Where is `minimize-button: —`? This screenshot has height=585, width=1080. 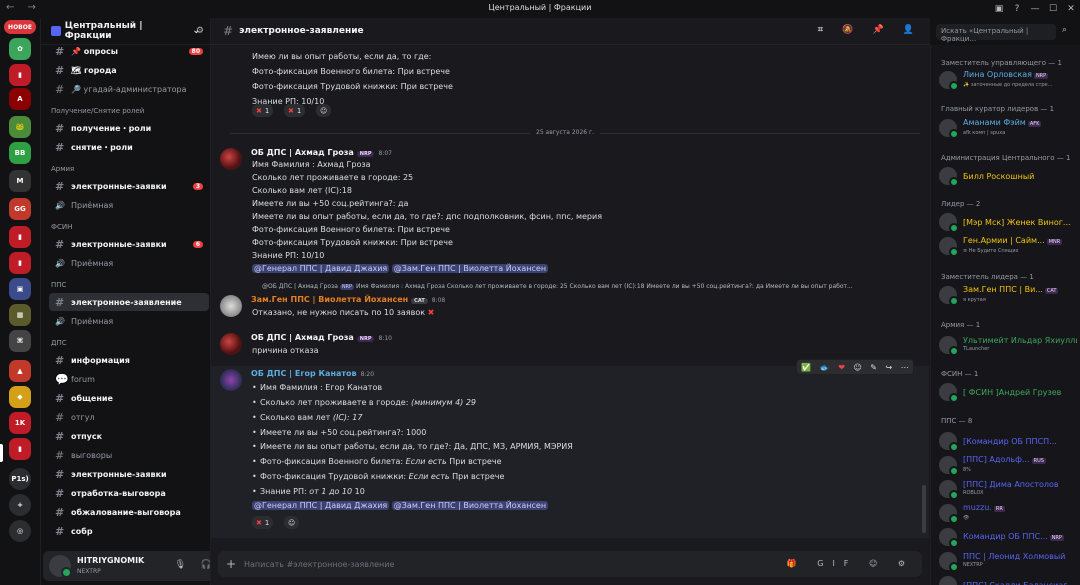
minimize-button: — is located at coordinates (1035, 9).